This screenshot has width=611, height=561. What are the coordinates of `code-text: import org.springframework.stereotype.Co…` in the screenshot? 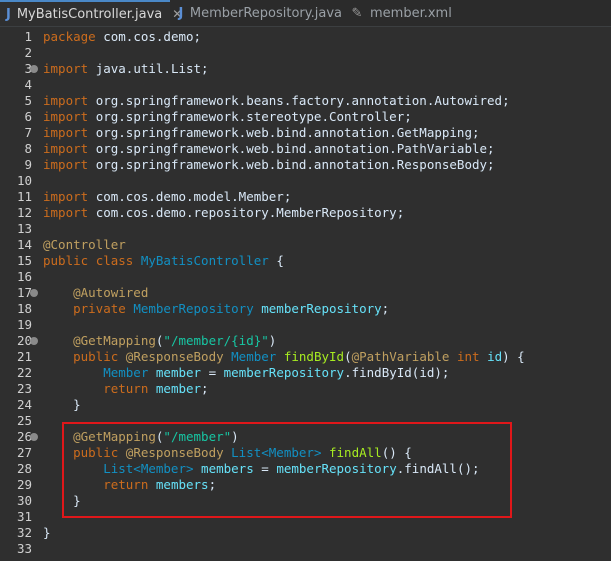 It's located at (227, 117).